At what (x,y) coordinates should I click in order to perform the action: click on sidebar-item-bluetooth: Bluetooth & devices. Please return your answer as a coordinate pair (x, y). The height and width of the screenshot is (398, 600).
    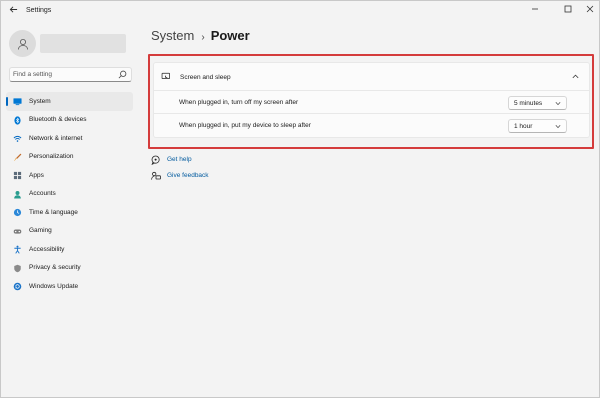
    Looking at the image, I should click on (69, 120).